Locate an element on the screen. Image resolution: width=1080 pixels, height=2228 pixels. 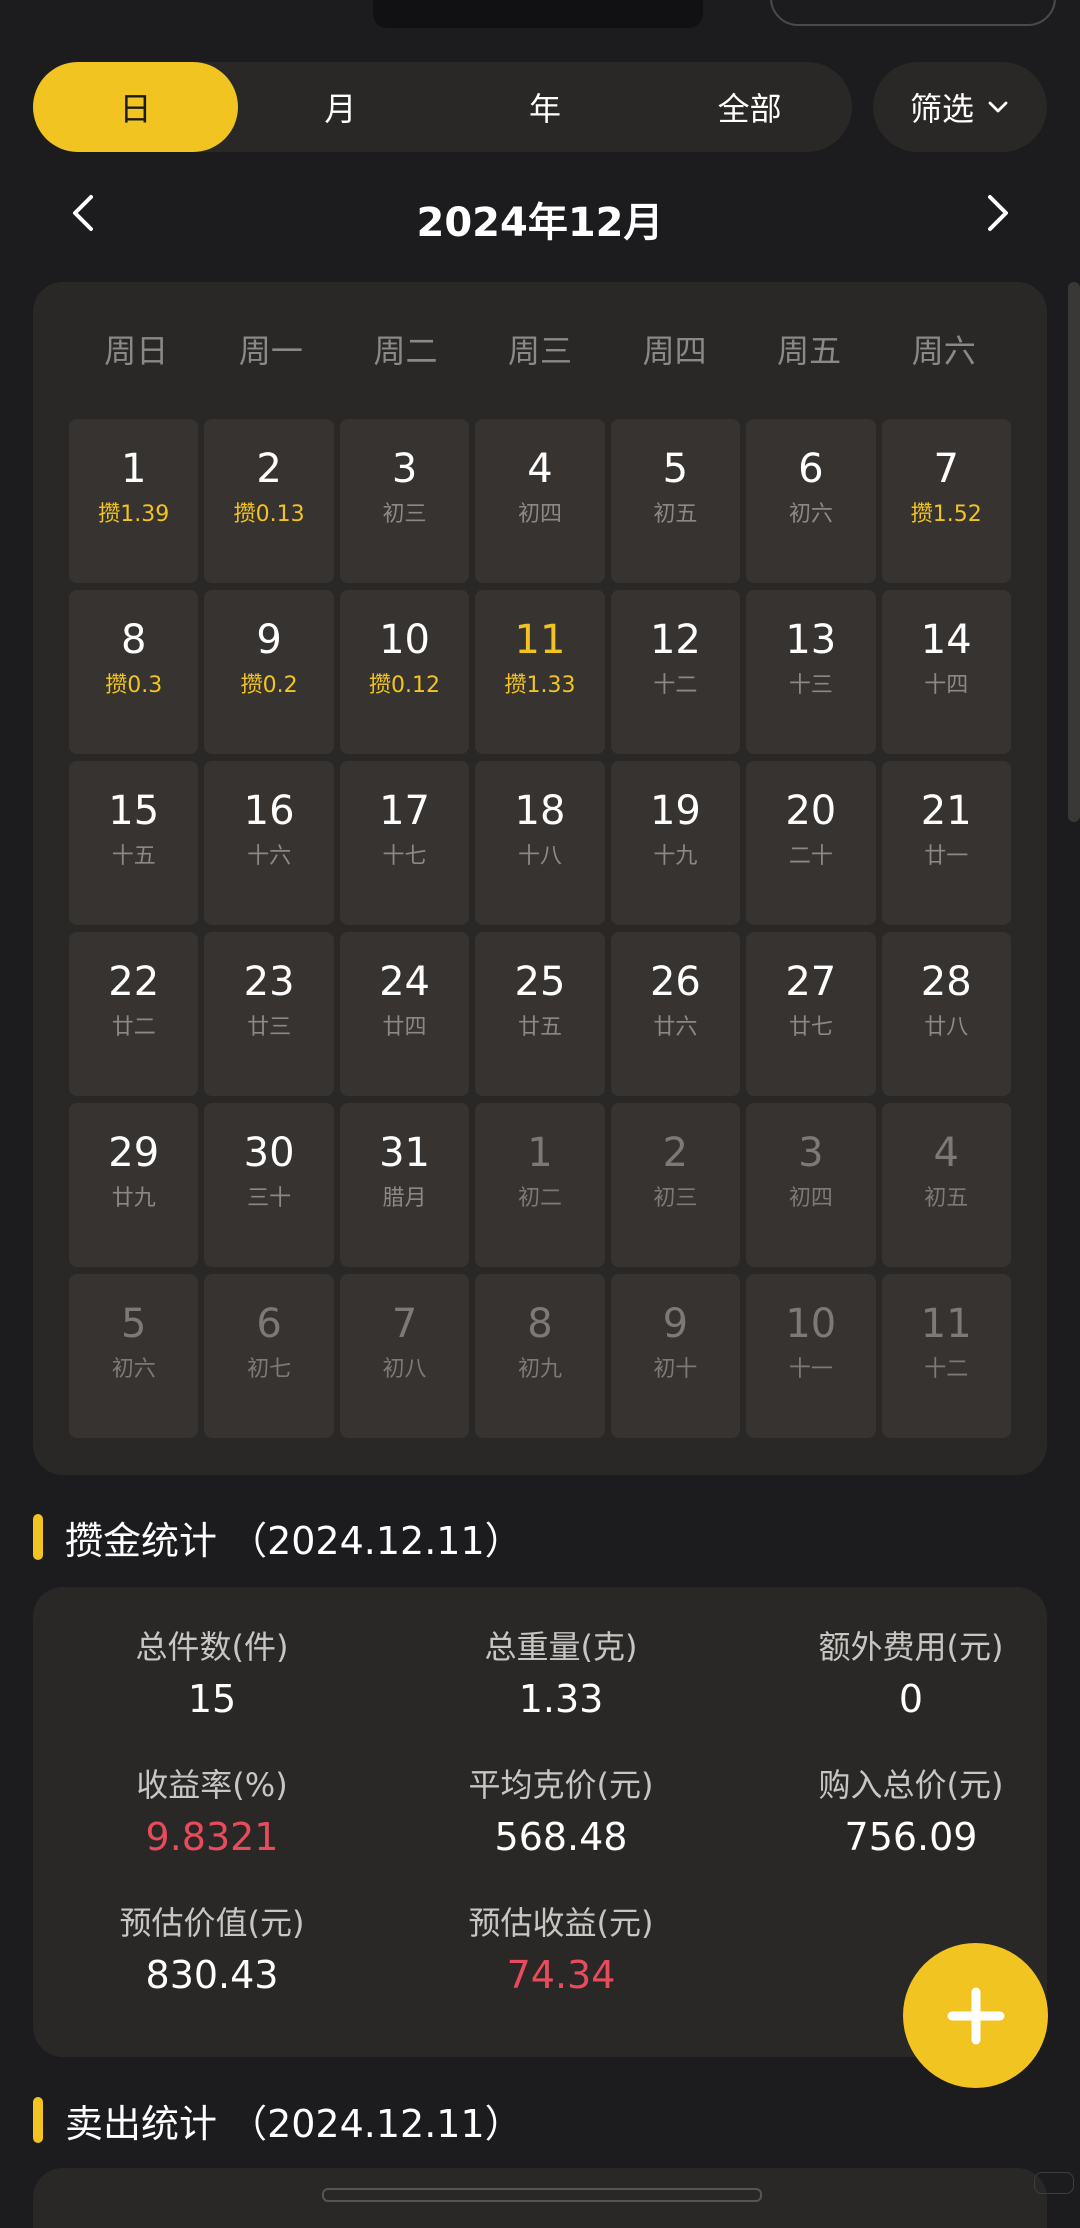
calendar-day: 20 二十 is located at coordinates (811, 843).